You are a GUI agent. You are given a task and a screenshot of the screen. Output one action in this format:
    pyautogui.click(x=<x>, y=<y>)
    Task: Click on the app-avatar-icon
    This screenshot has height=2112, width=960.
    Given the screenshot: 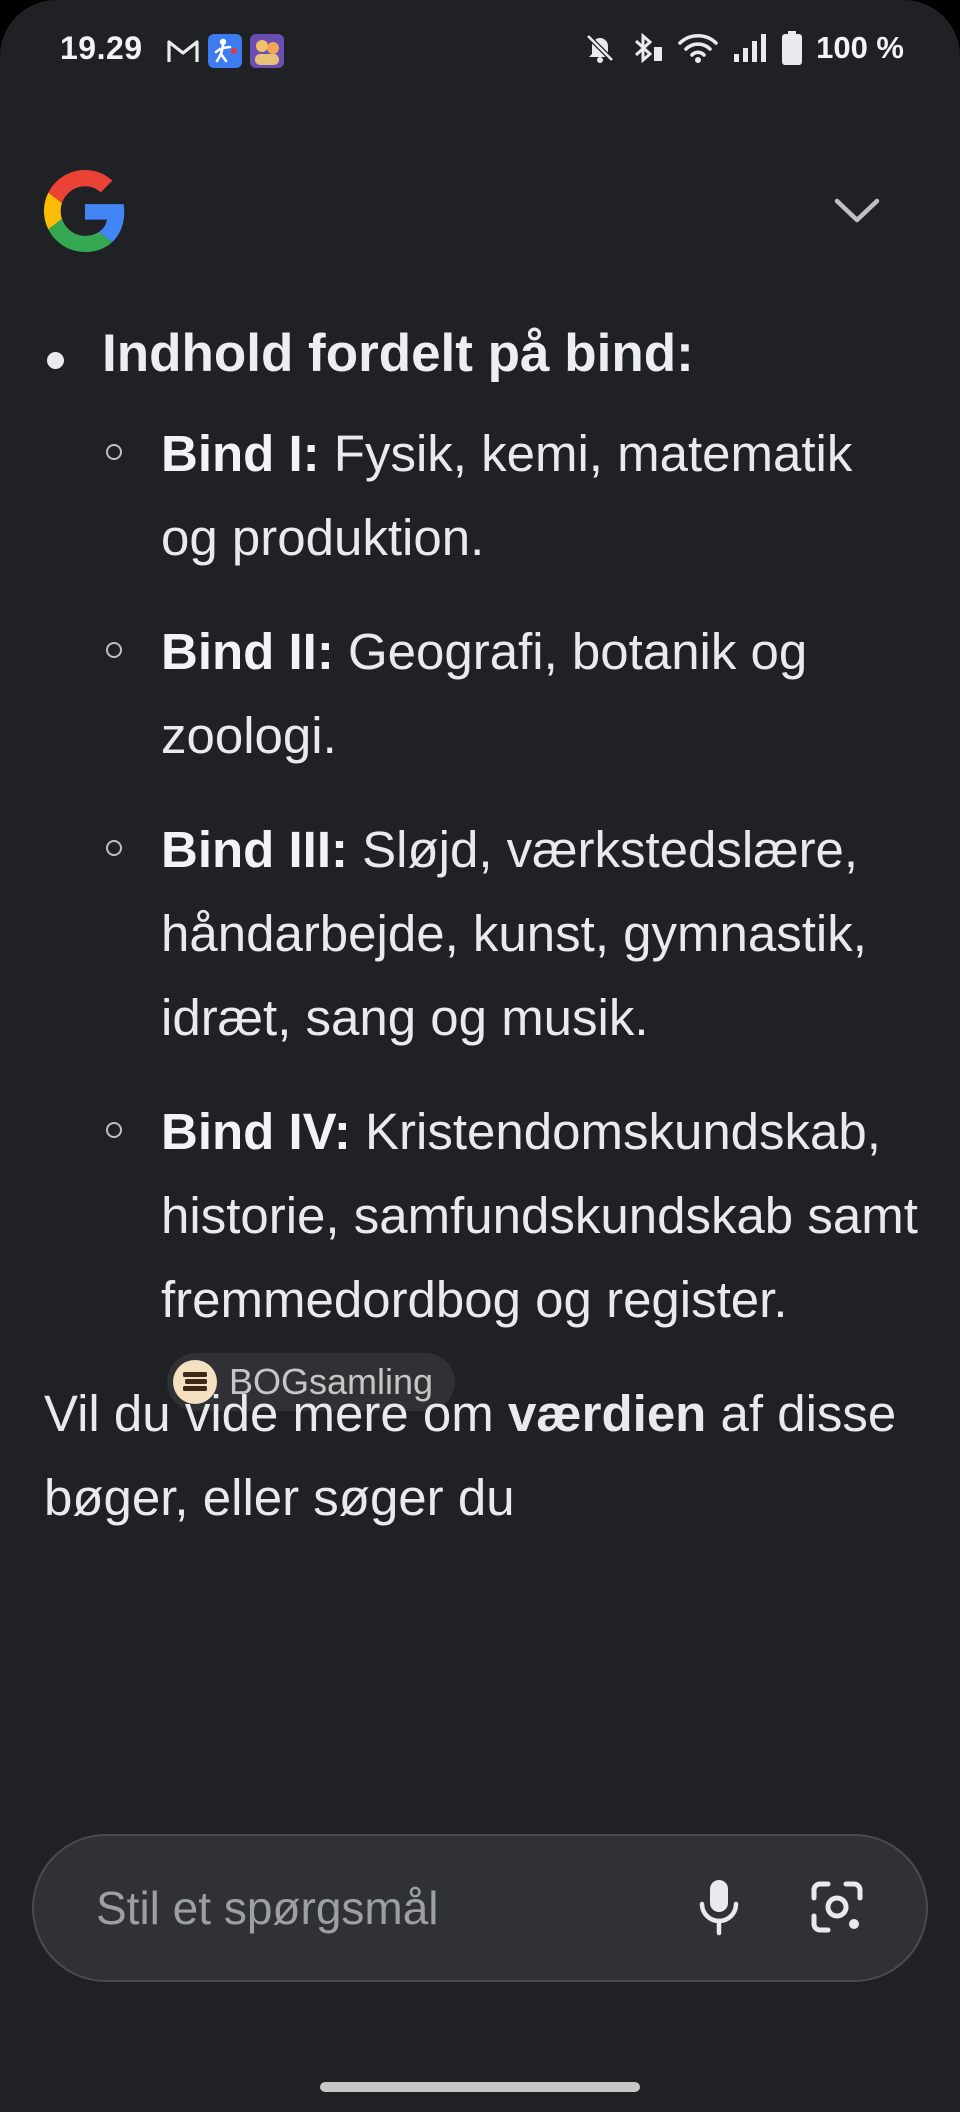 What is the action you would take?
    pyautogui.click(x=267, y=51)
    